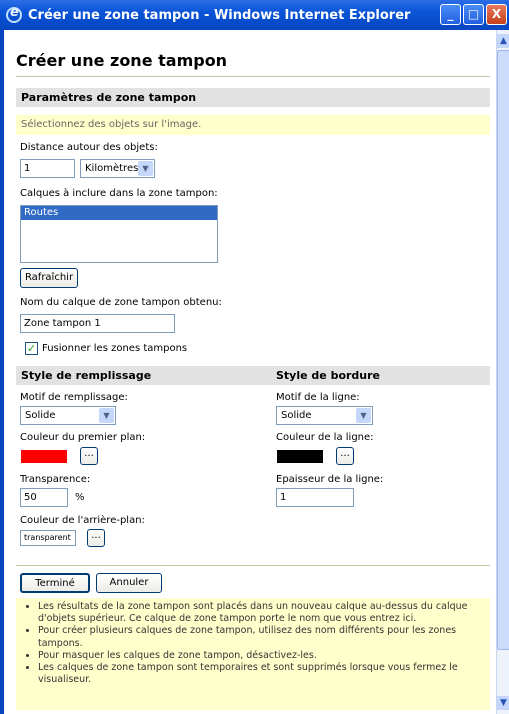  I want to click on result-name-input: Zone tampon 1, so click(97, 323).